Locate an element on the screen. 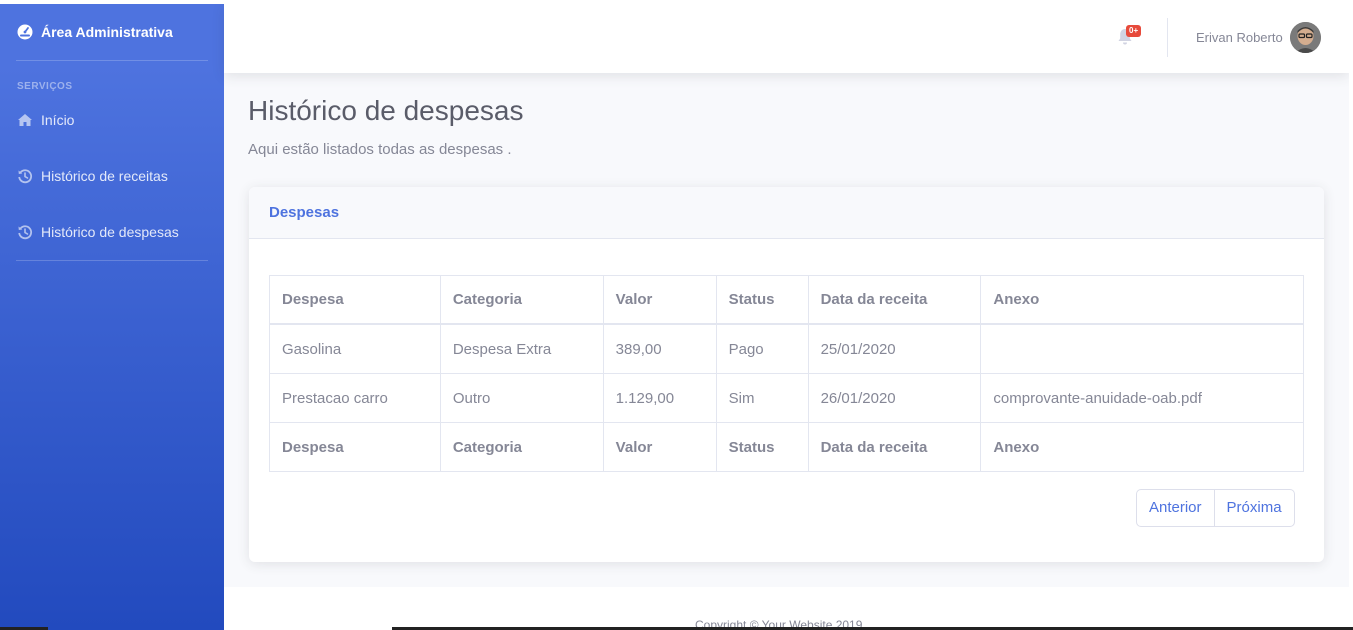 Image resolution: width=1353 pixels, height=630 pixels. sidebar-item-historico-receitas: Histórico de receitas is located at coordinates (92, 176).